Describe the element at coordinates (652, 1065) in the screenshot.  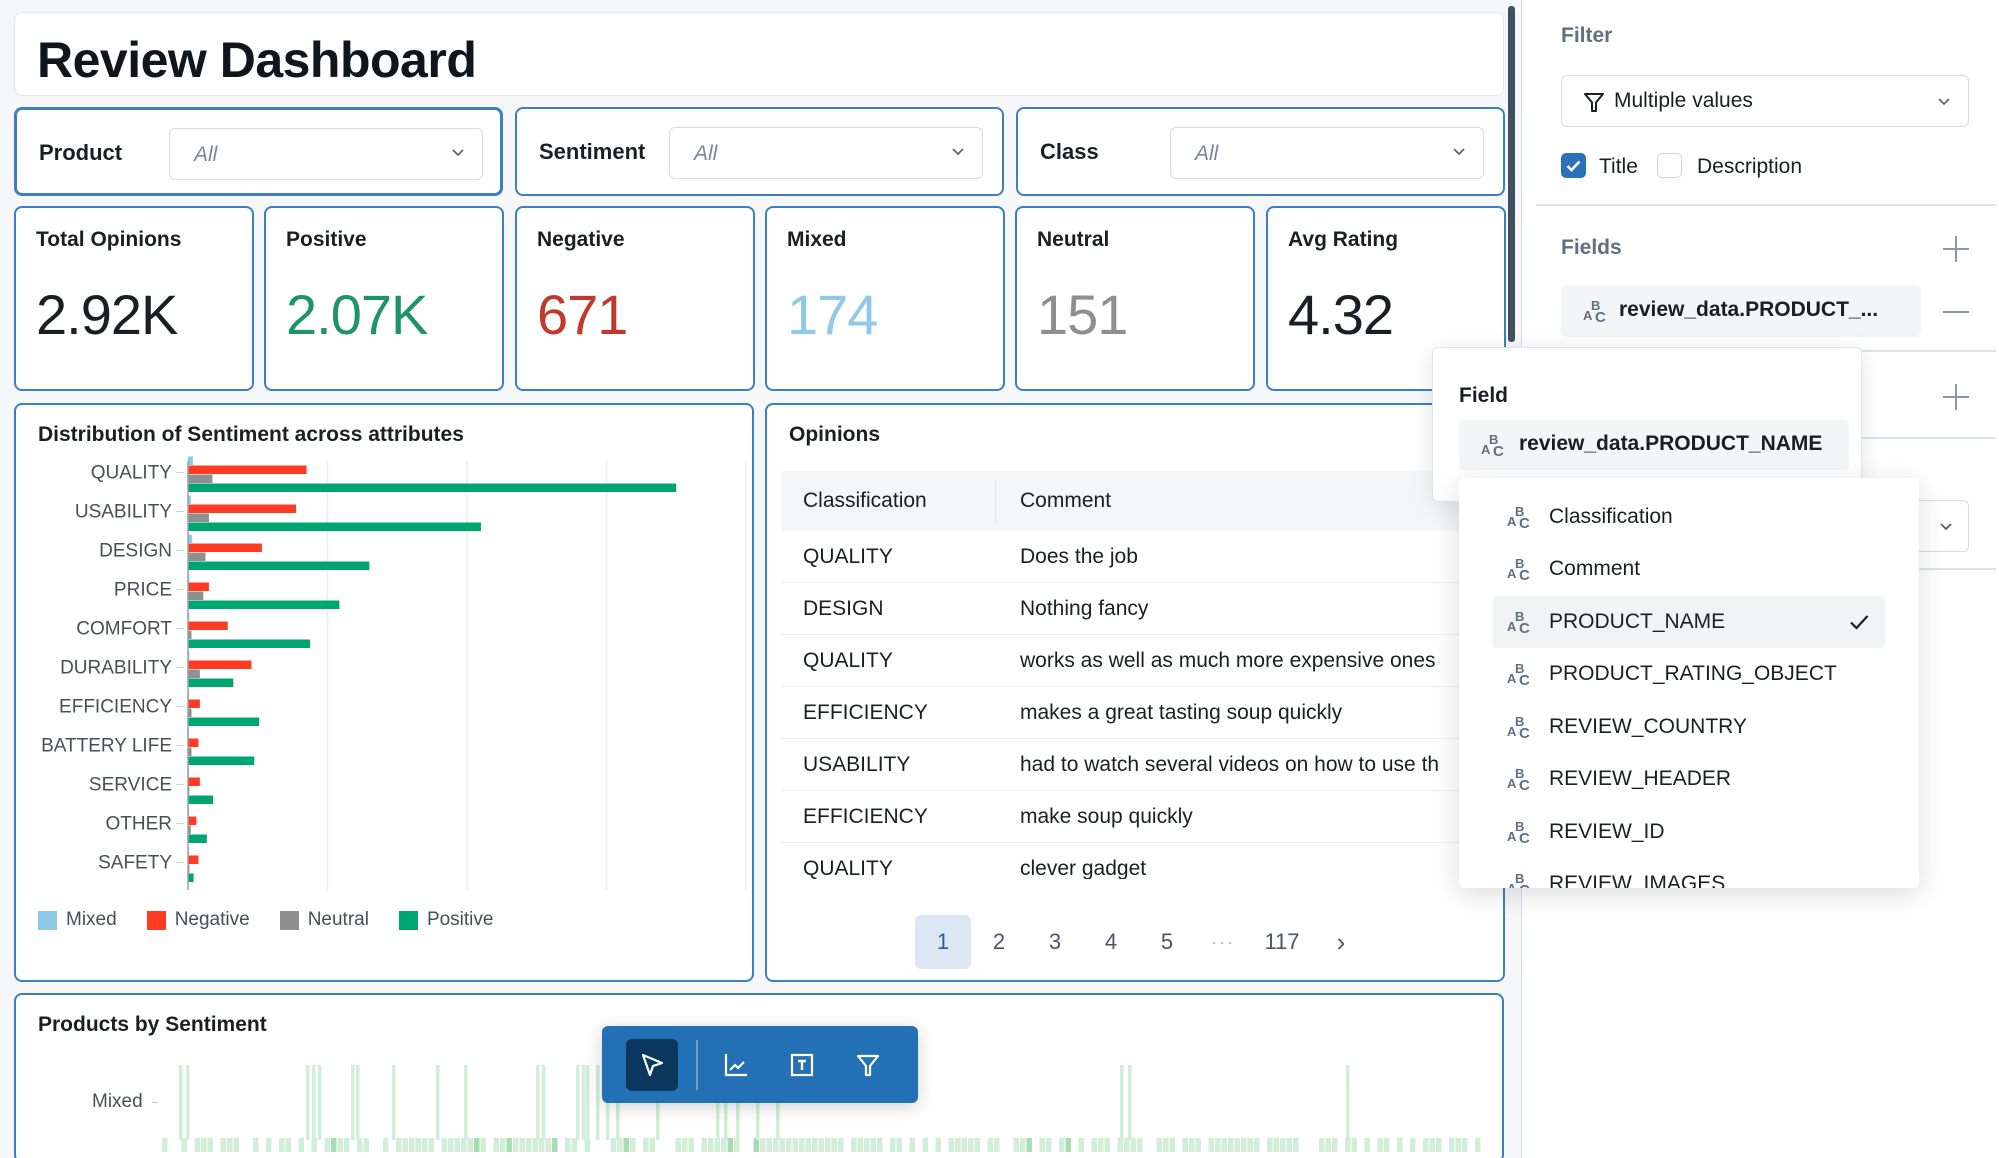
I see `select-tool-button` at that location.